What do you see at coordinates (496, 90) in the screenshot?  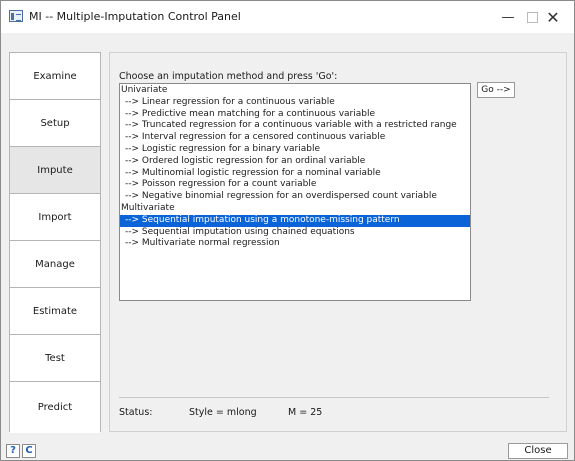 I see `go-button: Go -->` at bounding box center [496, 90].